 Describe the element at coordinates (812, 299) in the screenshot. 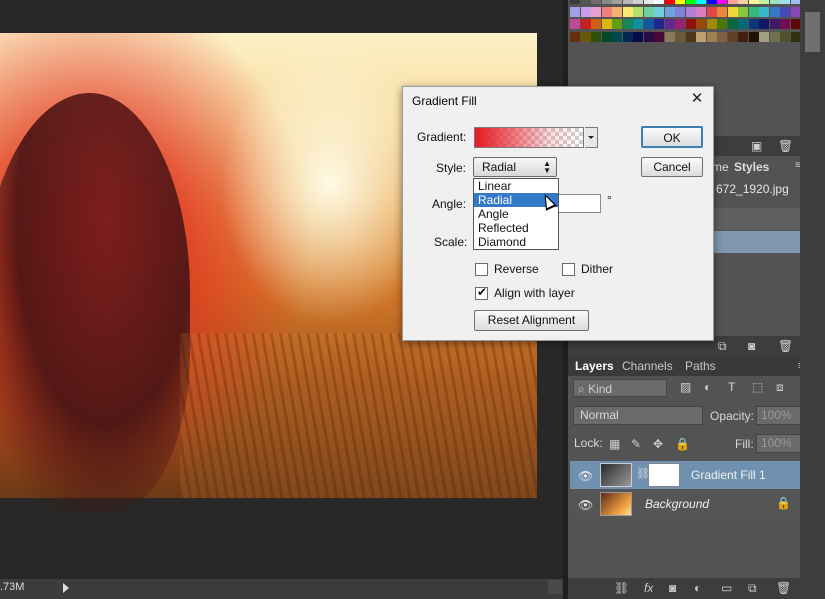

I see `panel-scrollbar` at that location.